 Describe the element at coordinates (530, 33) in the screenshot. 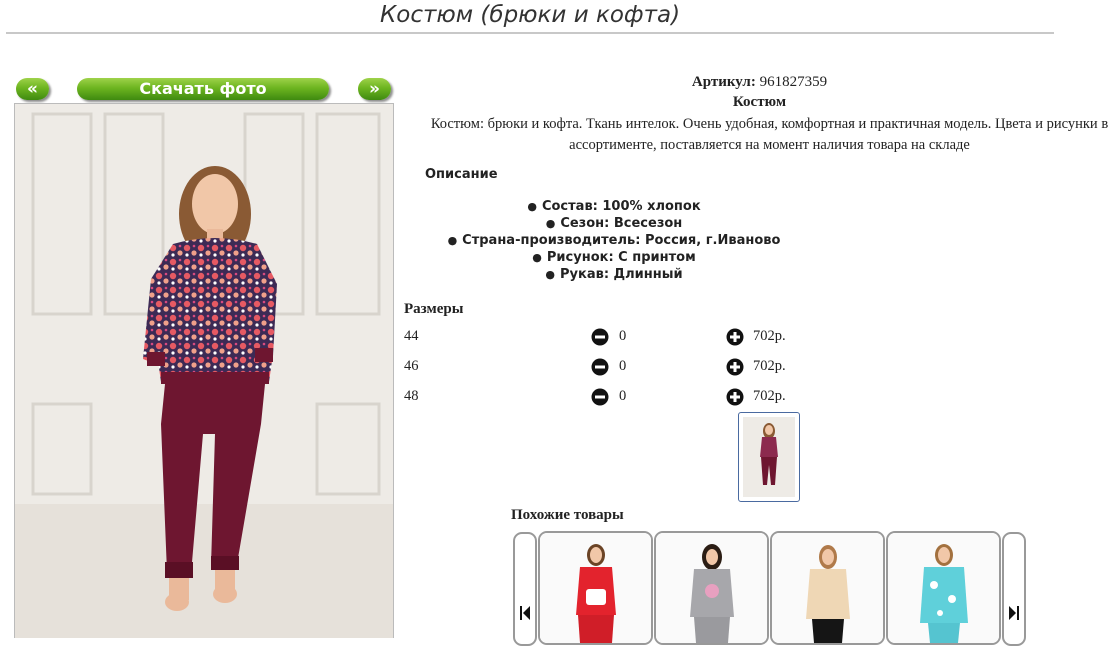

I see `title-divider` at that location.